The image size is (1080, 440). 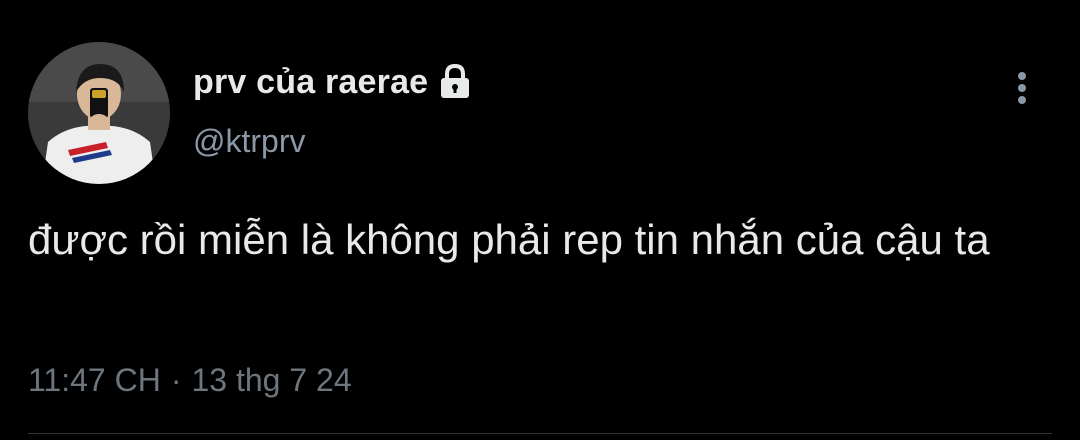 I want to click on avatar, so click(x=99, y=113).